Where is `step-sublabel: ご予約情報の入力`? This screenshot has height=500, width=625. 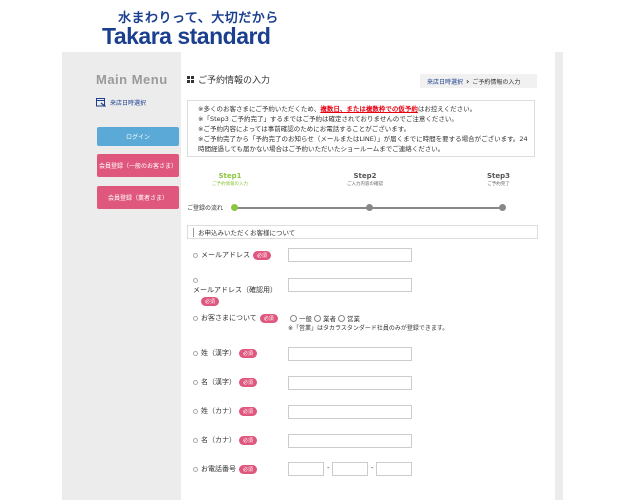
step-sublabel: ご予約情報の入力 is located at coordinates (230, 184).